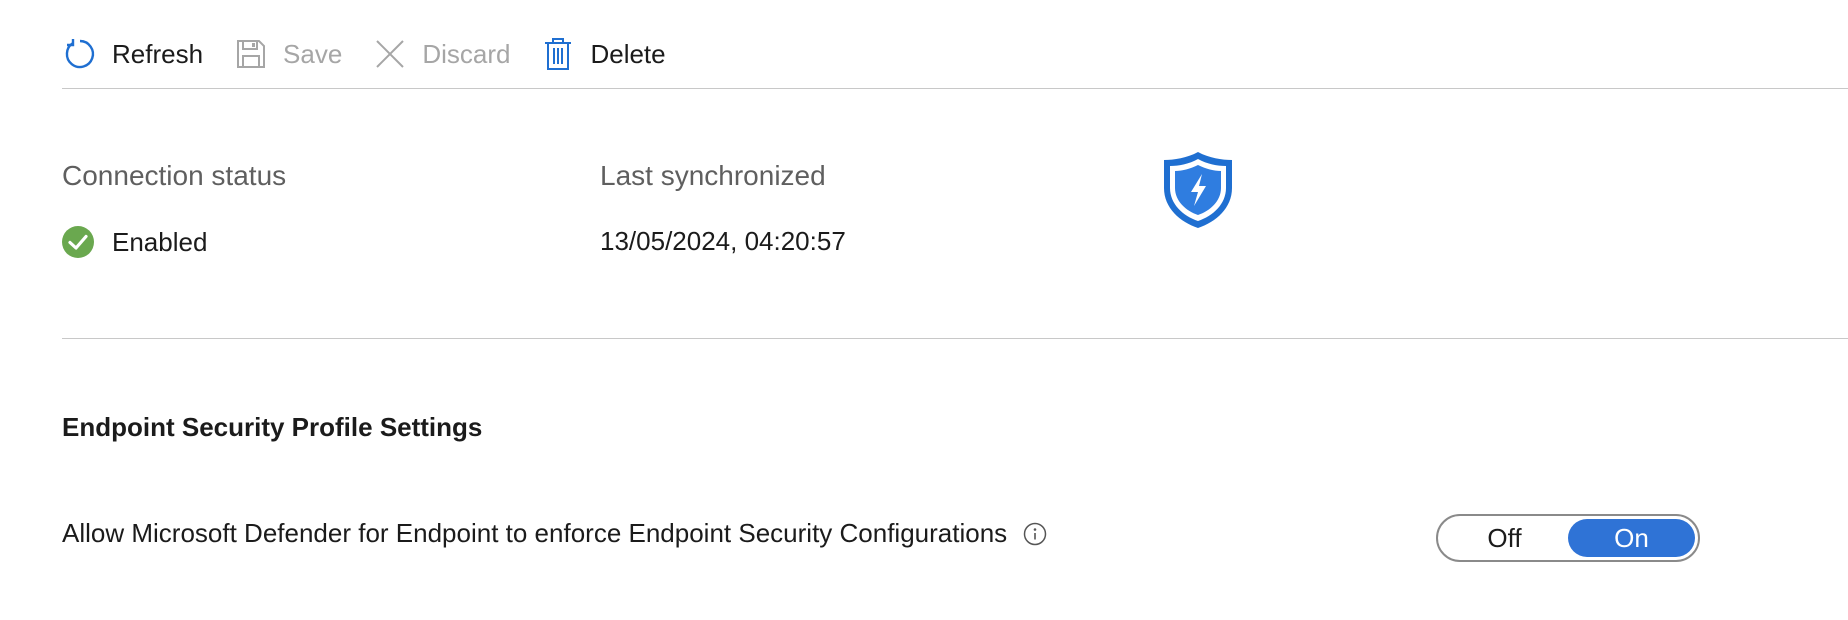  Describe the element at coordinates (80, 54) in the screenshot. I see `refresh-icon` at that location.